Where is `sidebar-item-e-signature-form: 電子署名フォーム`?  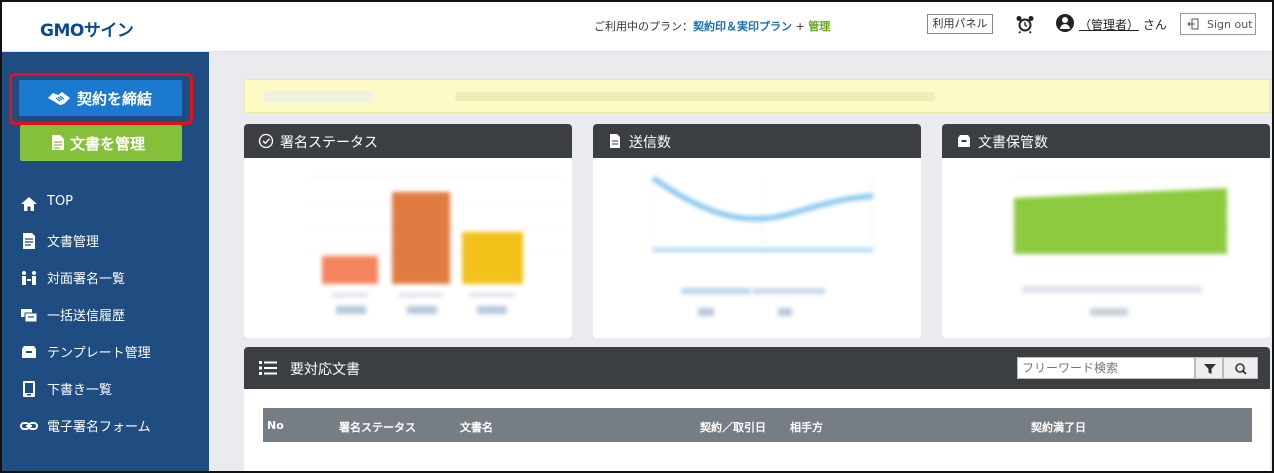
sidebar-item-e-signature-form: 電子署名フォーム is located at coordinates (105, 430).